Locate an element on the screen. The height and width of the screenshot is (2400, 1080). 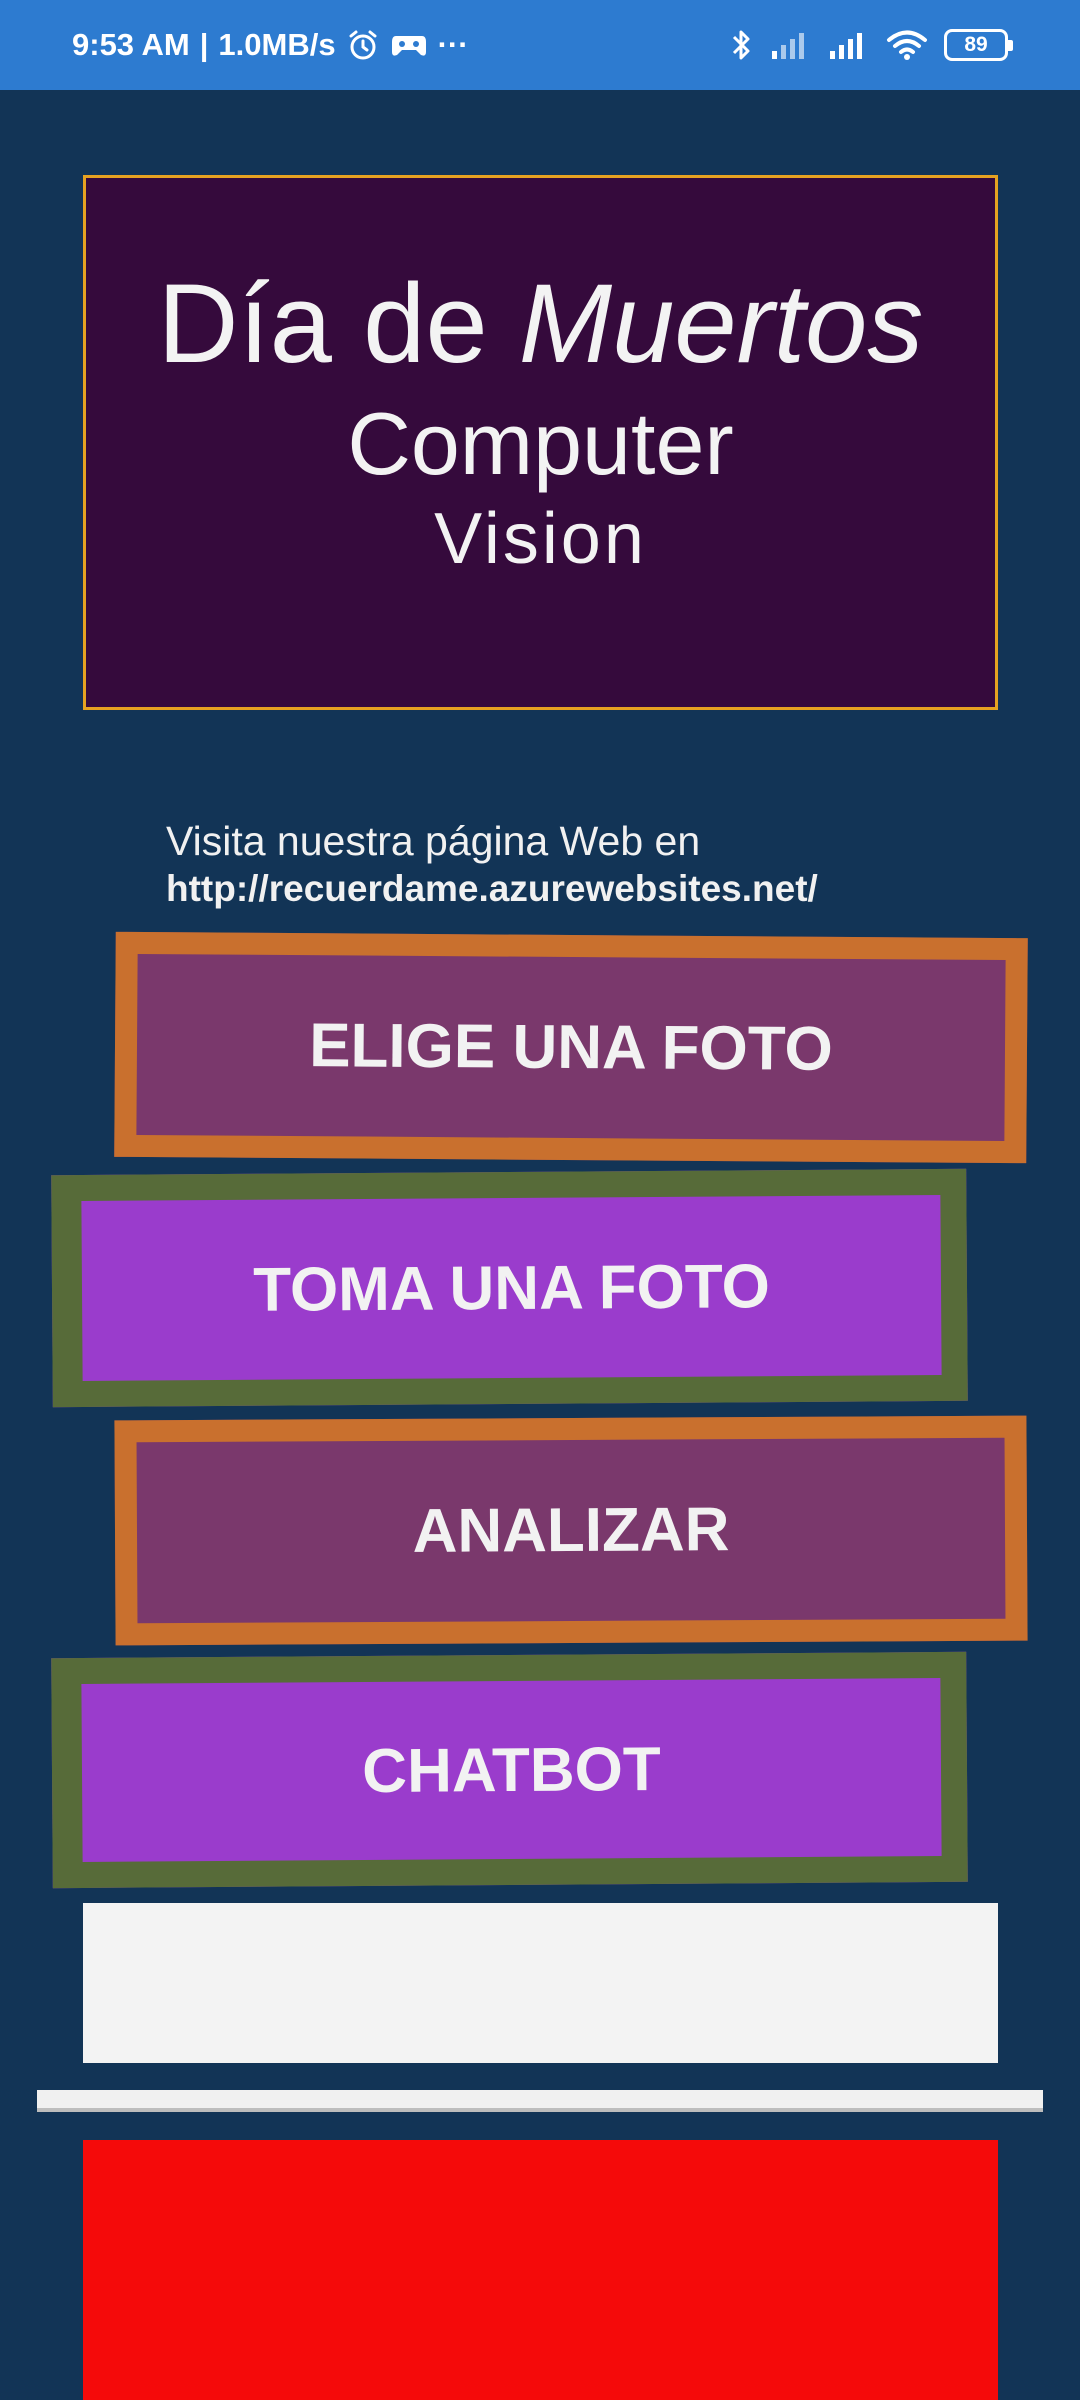
analyze-label: ANALIZAR is located at coordinates (571, 1530).